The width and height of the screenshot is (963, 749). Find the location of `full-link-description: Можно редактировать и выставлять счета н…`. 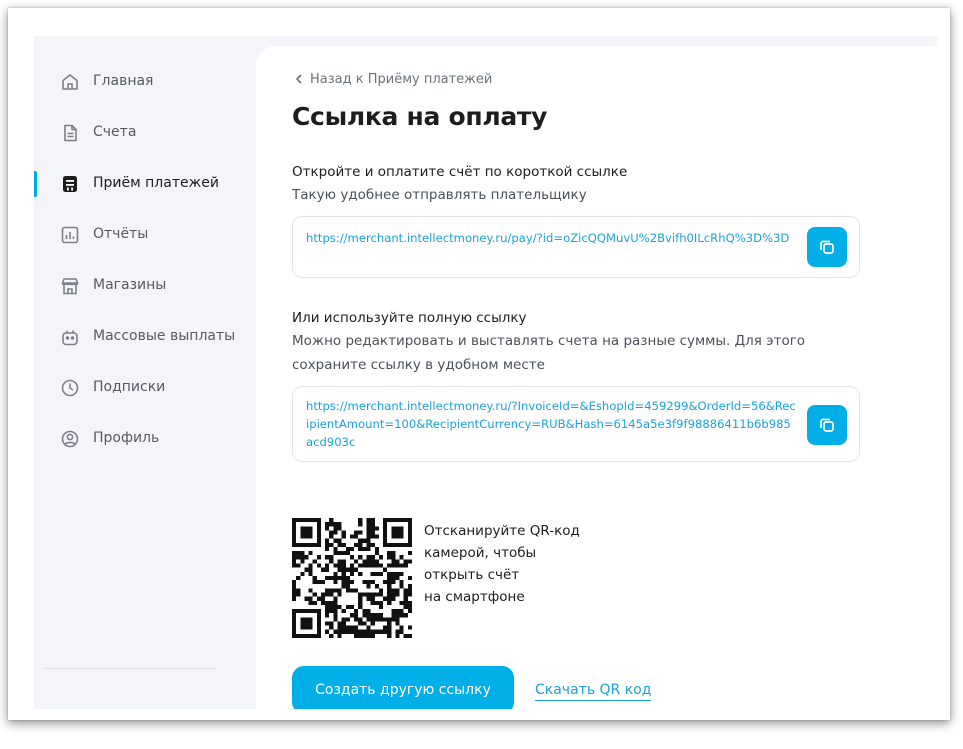

full-link-description: Можно редактировать и выставлять счета н… is located at coordinates (549, 353).